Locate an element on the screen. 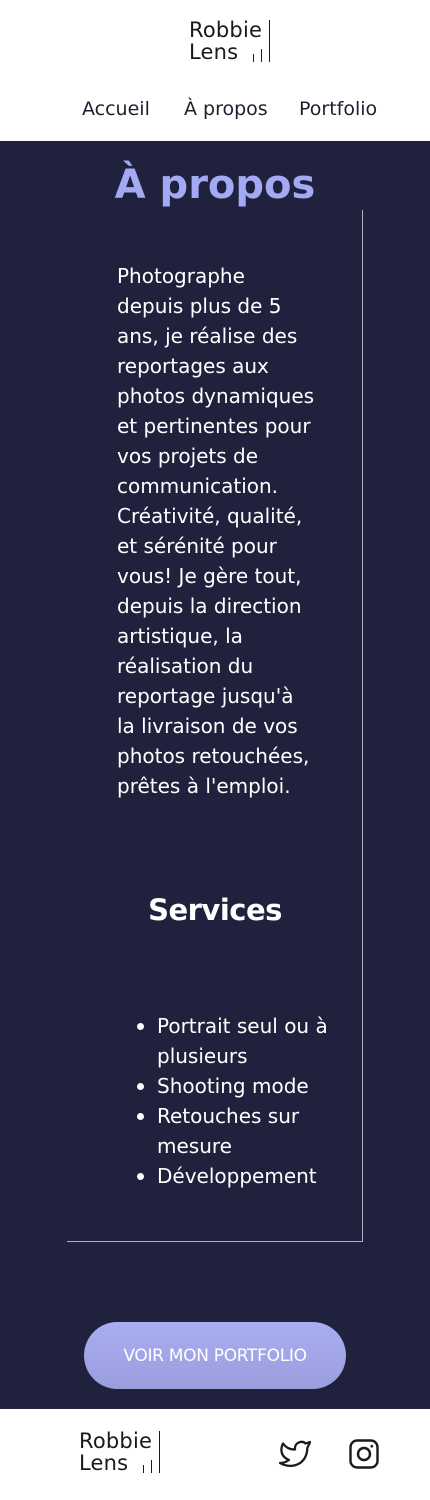  frame-border-right is located at coordinates (362, 726).